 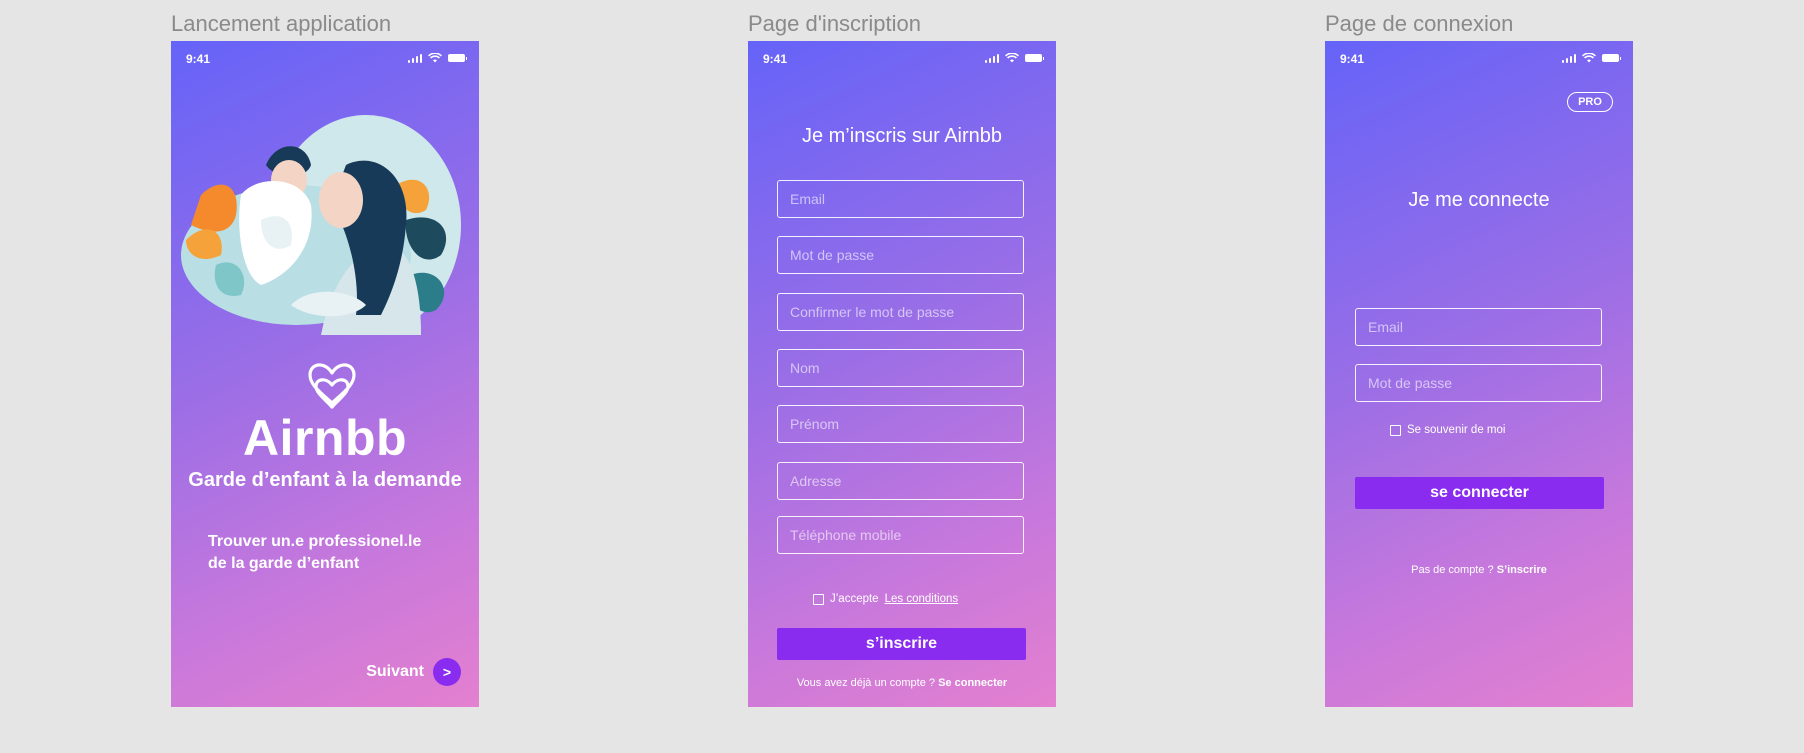 What do you see at coordinates (901, 644) in the screenshot?
I see `signup-button: s’inscrire` at bounding box center [901, 644].